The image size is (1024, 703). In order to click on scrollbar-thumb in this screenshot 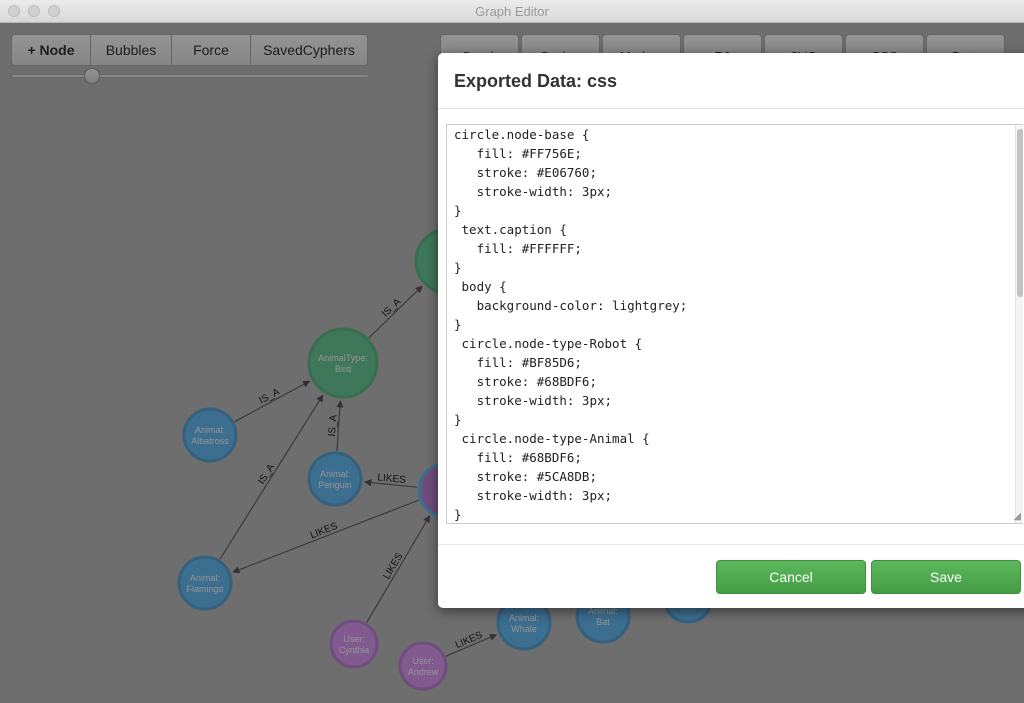, I will do `click(1020, 213)`.